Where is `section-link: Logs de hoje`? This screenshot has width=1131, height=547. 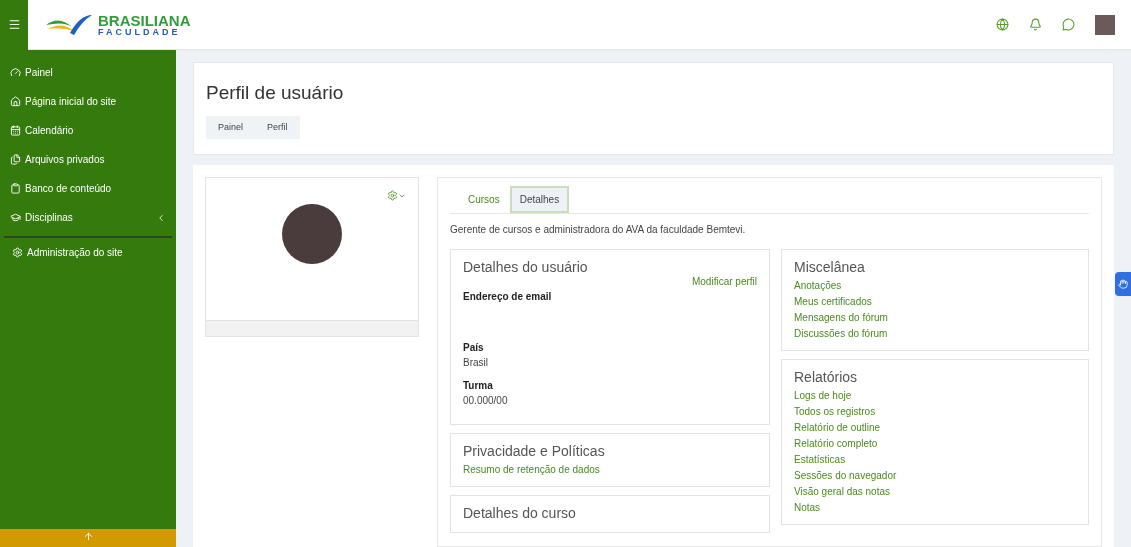
section-link: Logs de hoje is located at coordinates (935, 396).